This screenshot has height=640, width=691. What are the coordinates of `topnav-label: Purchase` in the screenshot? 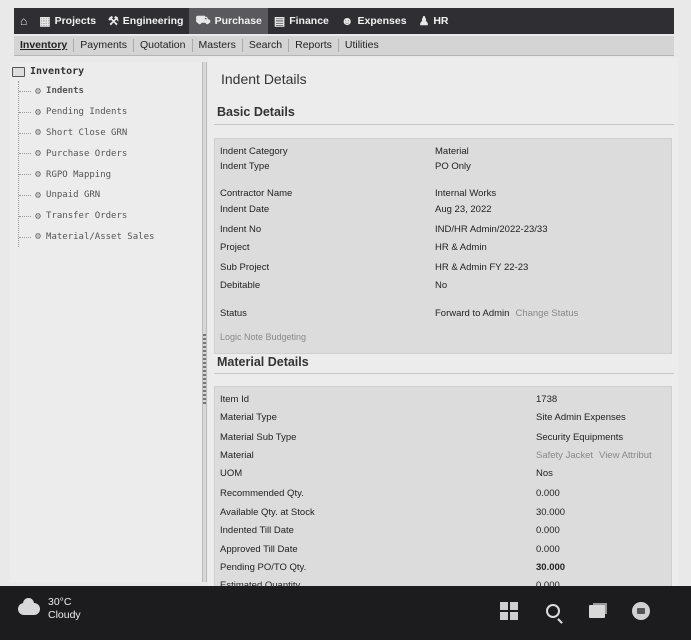 It's located at (238, 21).